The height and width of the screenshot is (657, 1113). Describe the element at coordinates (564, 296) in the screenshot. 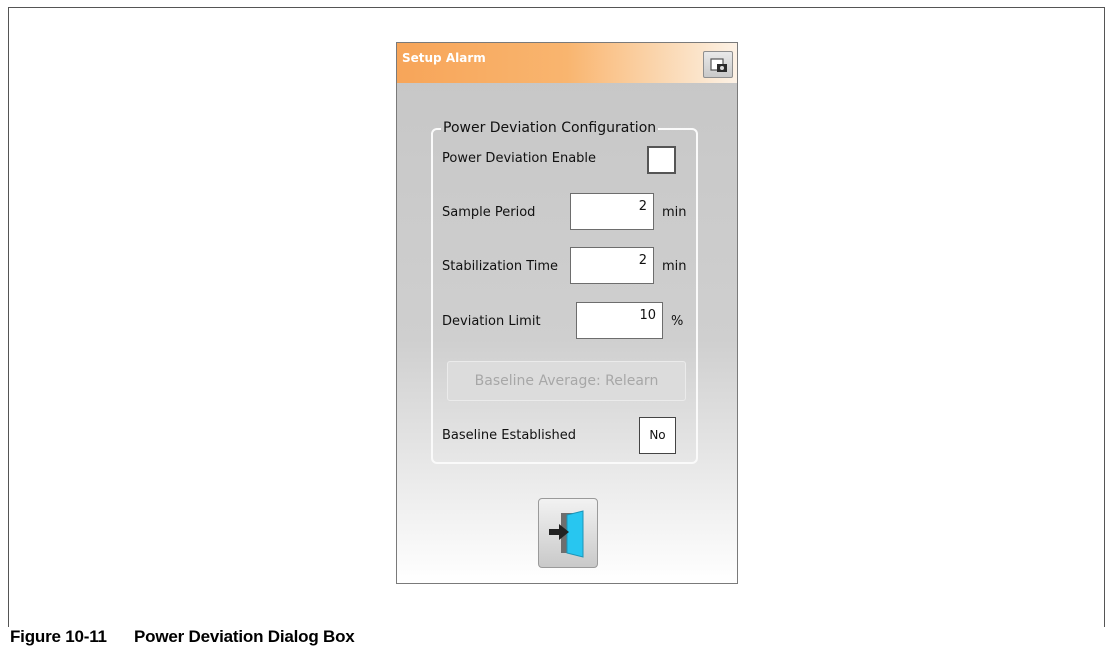

I see `power-deviation-group` at that location.